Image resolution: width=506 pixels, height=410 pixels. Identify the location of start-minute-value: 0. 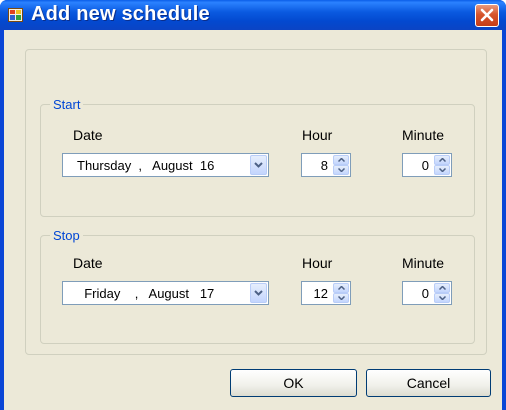
(425, 165).